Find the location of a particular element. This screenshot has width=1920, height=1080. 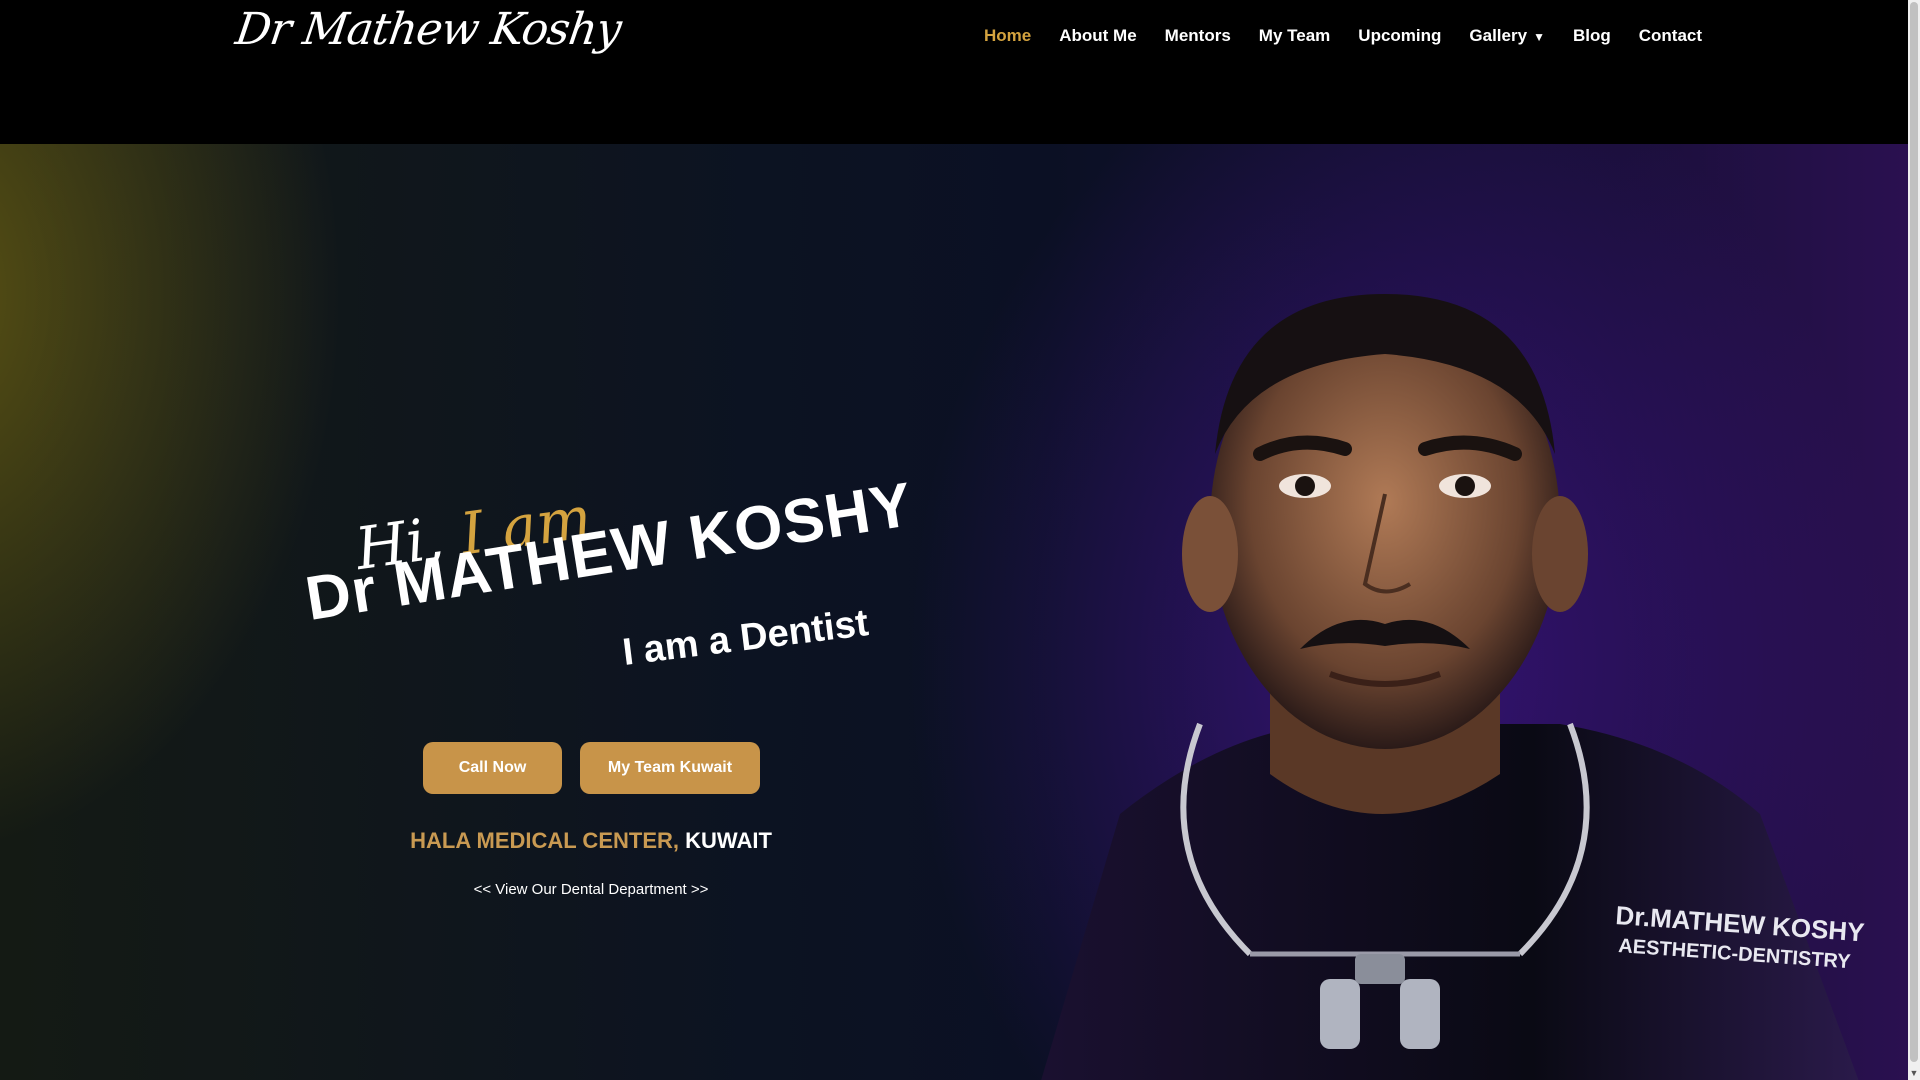

nav-gallery-label: Gallery is located at coordinates (1498, 35).